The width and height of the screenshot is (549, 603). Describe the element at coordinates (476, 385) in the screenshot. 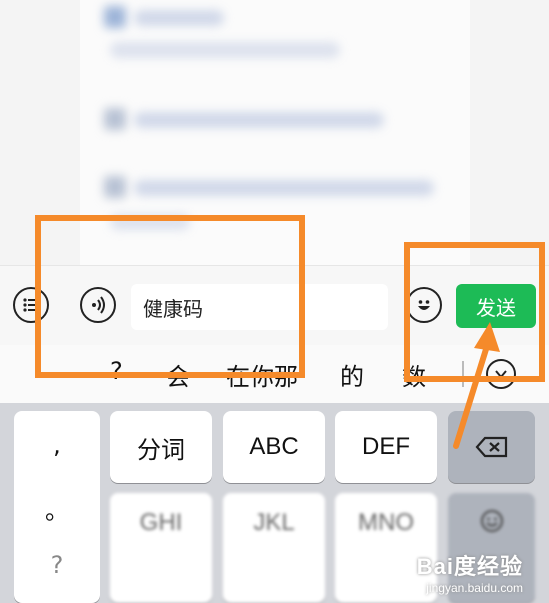

I see `annotation-arrow-icon` at that location.